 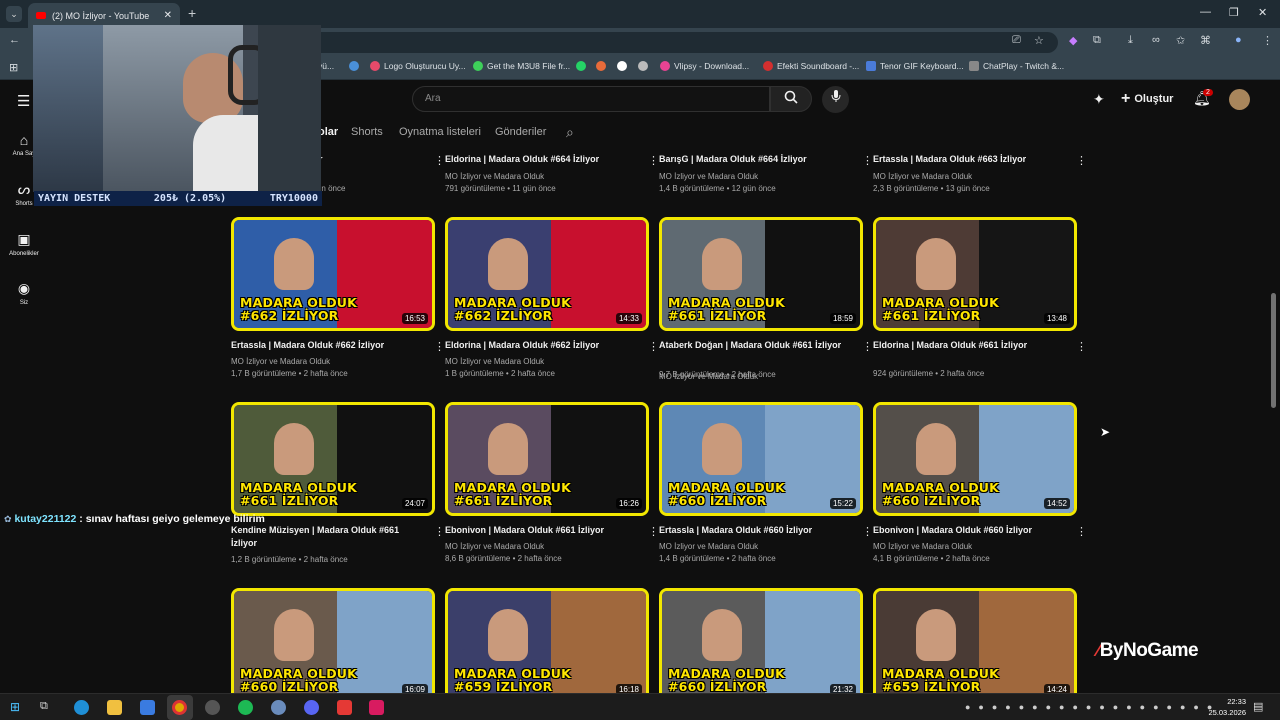 What do you see at coordinates (1234, 12) in the screenshot?
I see `restore-button: ❐` at bounding box center [1234, 12].